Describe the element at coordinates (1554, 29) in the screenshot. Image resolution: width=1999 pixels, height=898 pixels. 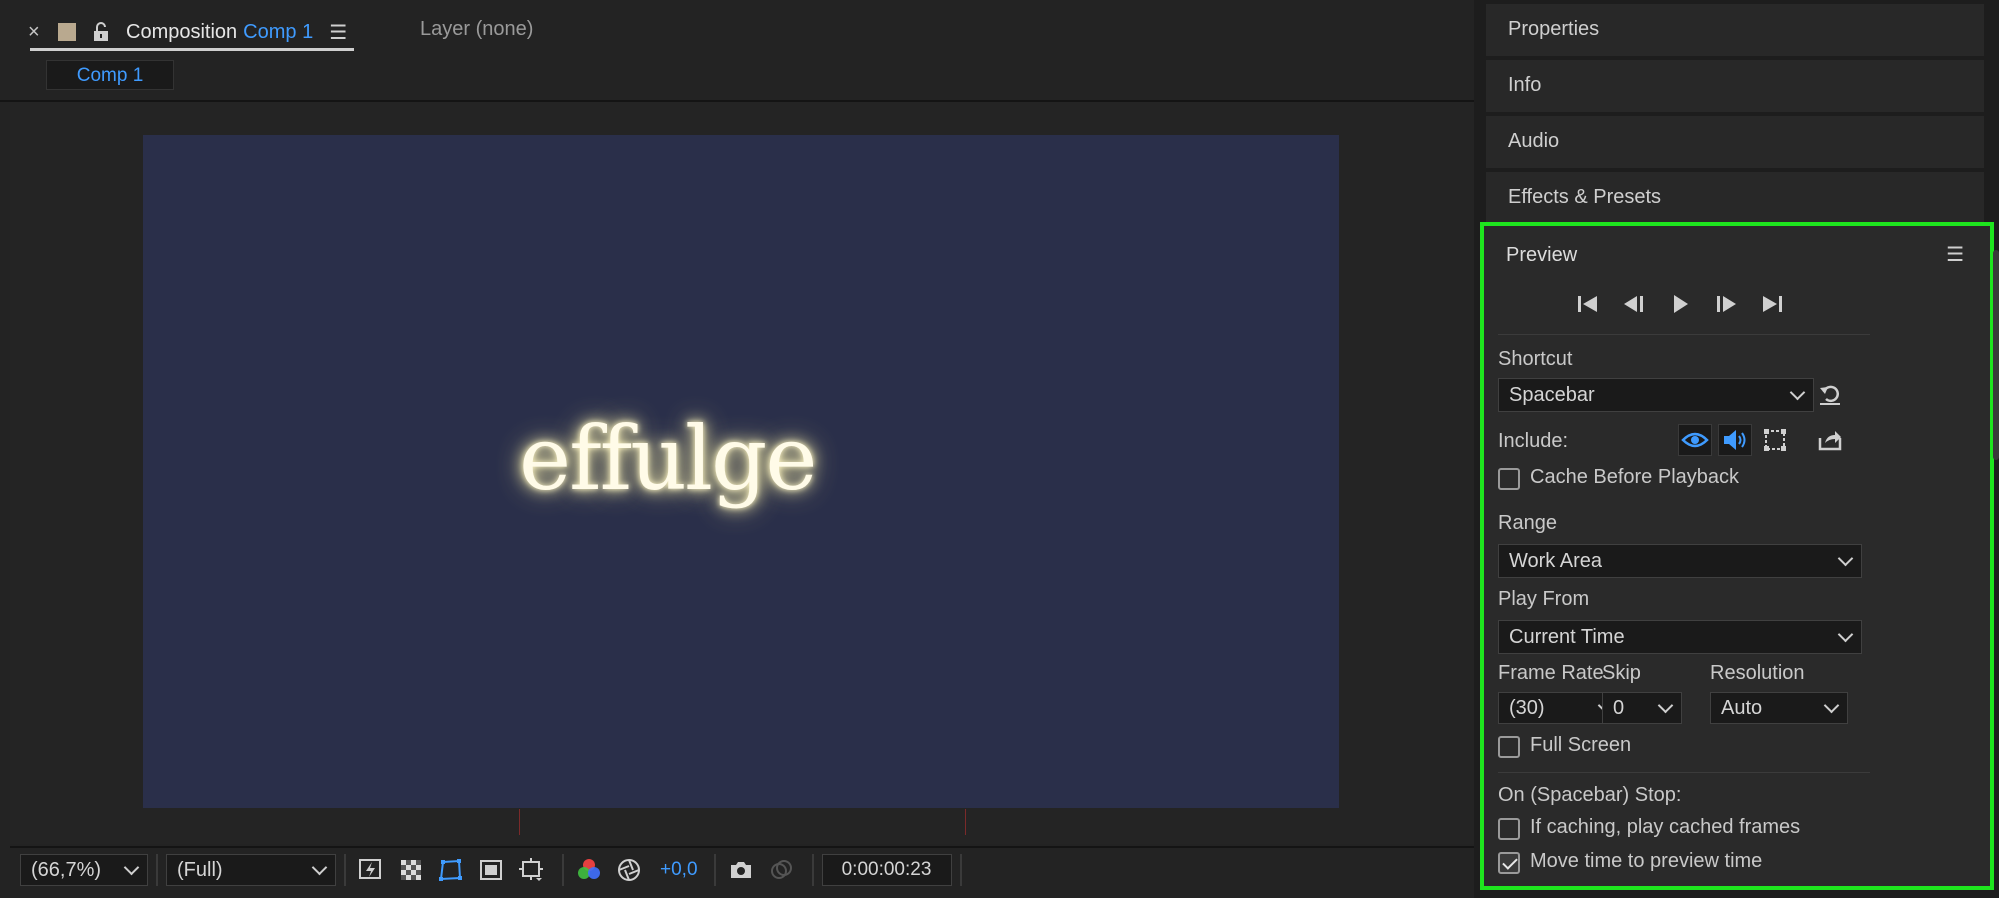
I see `properties-panel-label: Properties` at that location.